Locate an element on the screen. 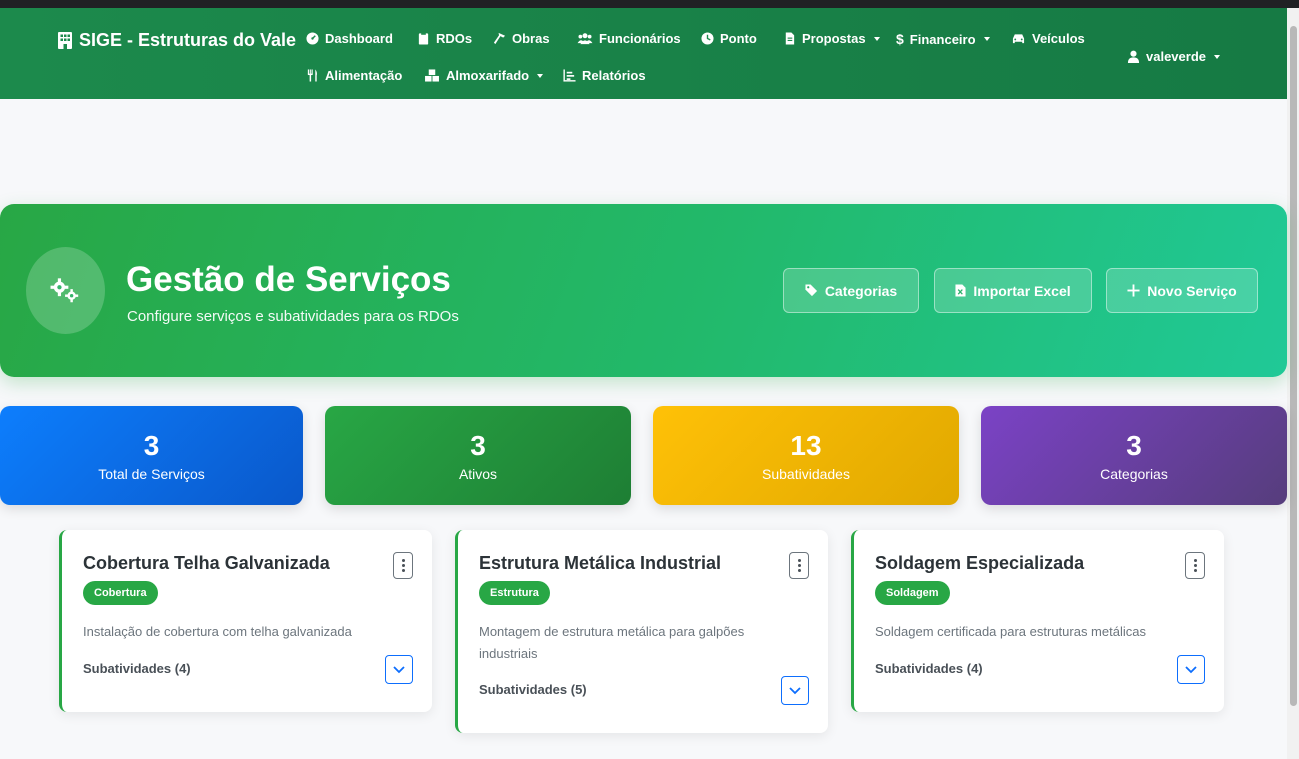  dollar-icon: $ is located at coordinates (900, 39).